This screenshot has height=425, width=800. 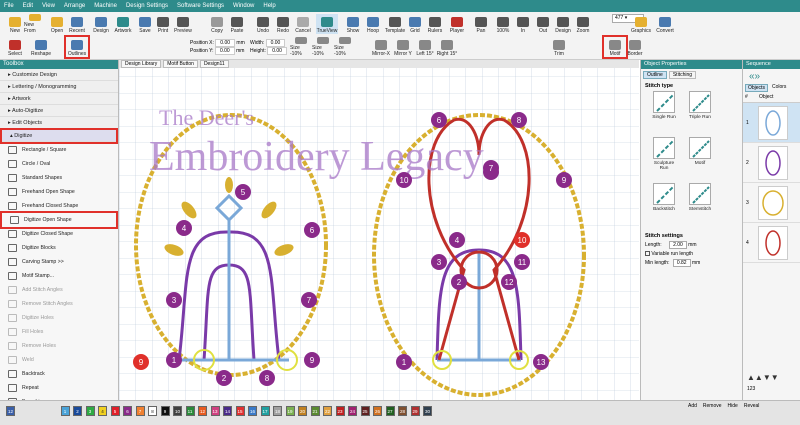 What do you see at coordinates (353, 24) in the screenshot?
I see `ribbon-button-15: Show` at bounding box center [353, 24].